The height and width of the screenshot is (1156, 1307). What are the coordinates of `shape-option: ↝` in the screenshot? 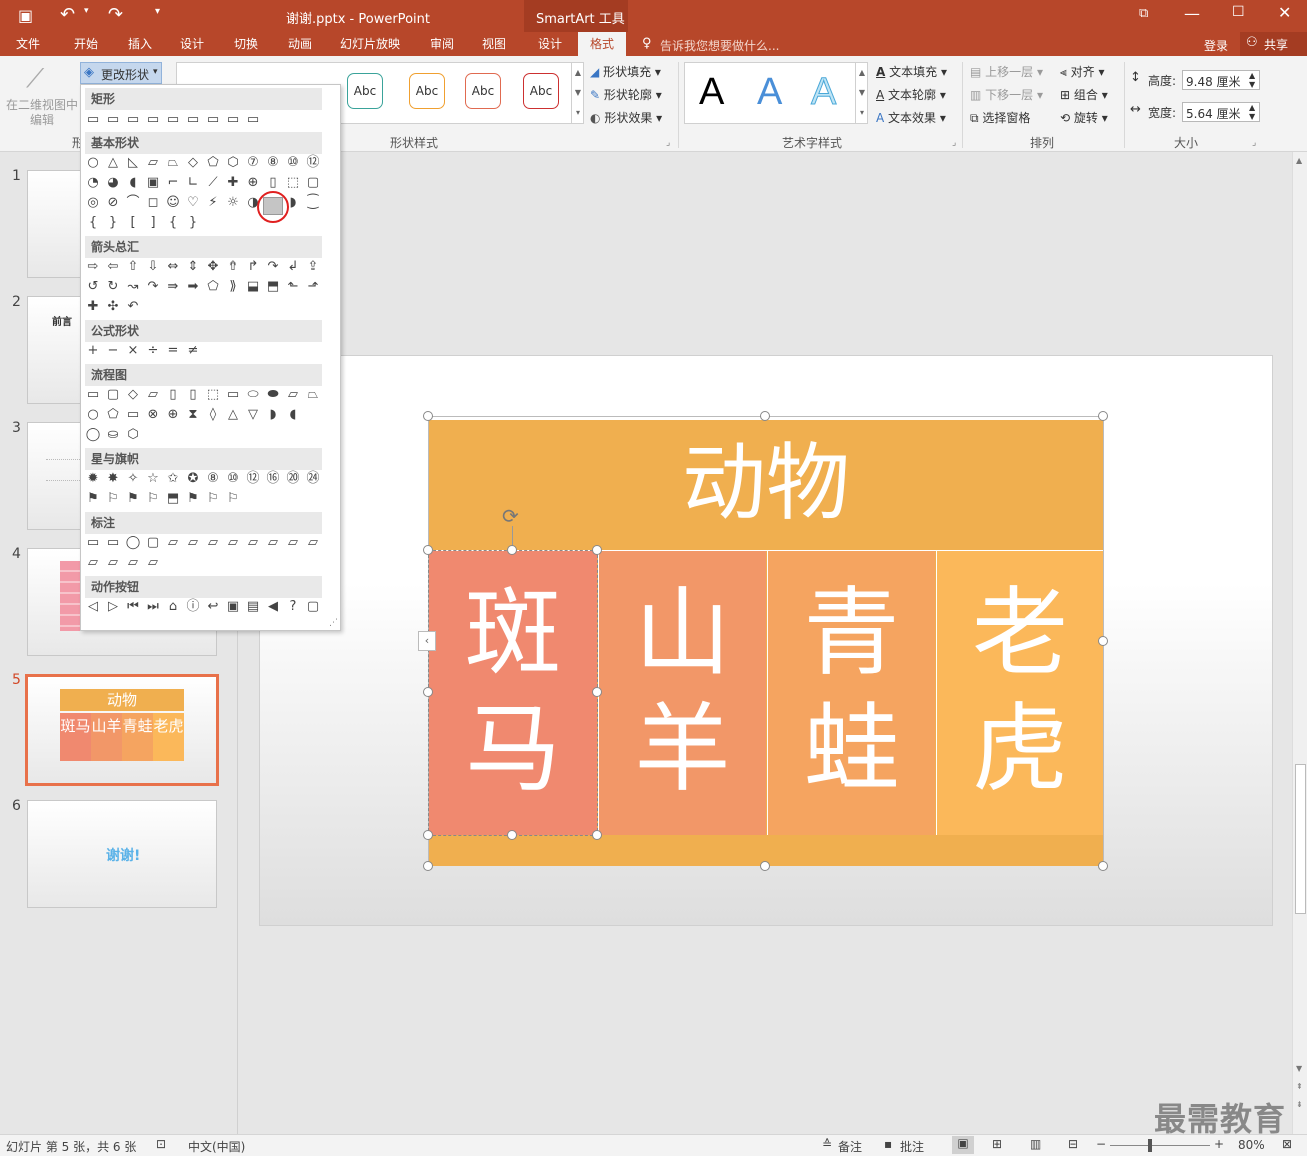 It's located at (133, 287).